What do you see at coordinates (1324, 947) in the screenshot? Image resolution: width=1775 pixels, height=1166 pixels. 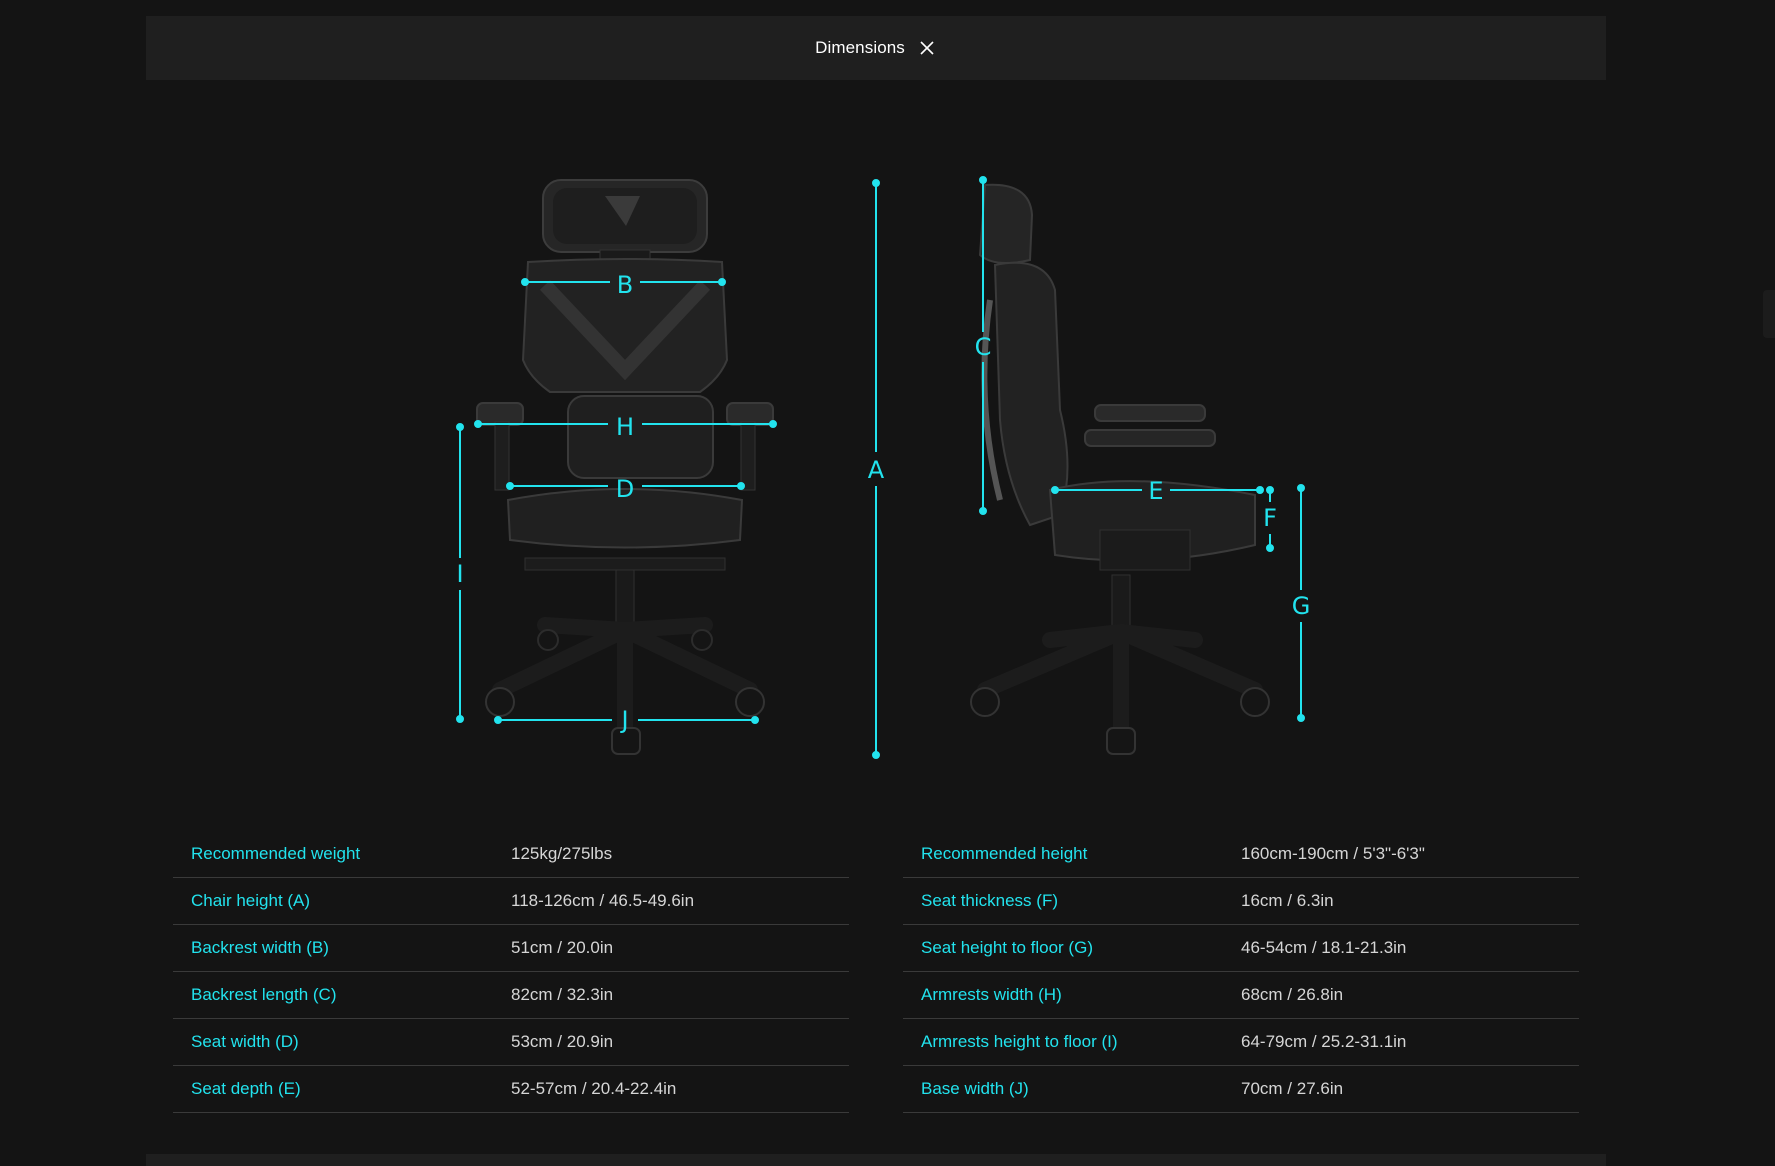 I see `spec-value: 46-54cm / 18.1-21.3in` at bounding box center [1324, 947].